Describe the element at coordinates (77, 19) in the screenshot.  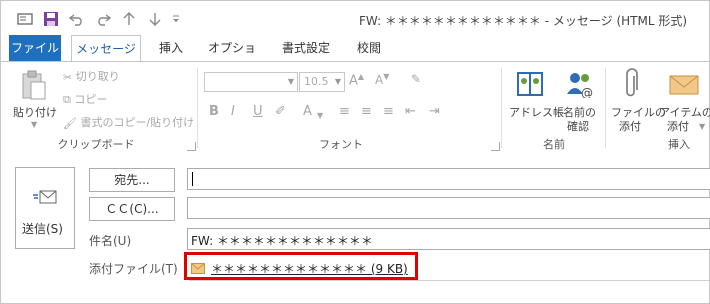
I see `undo-icon` at that location.